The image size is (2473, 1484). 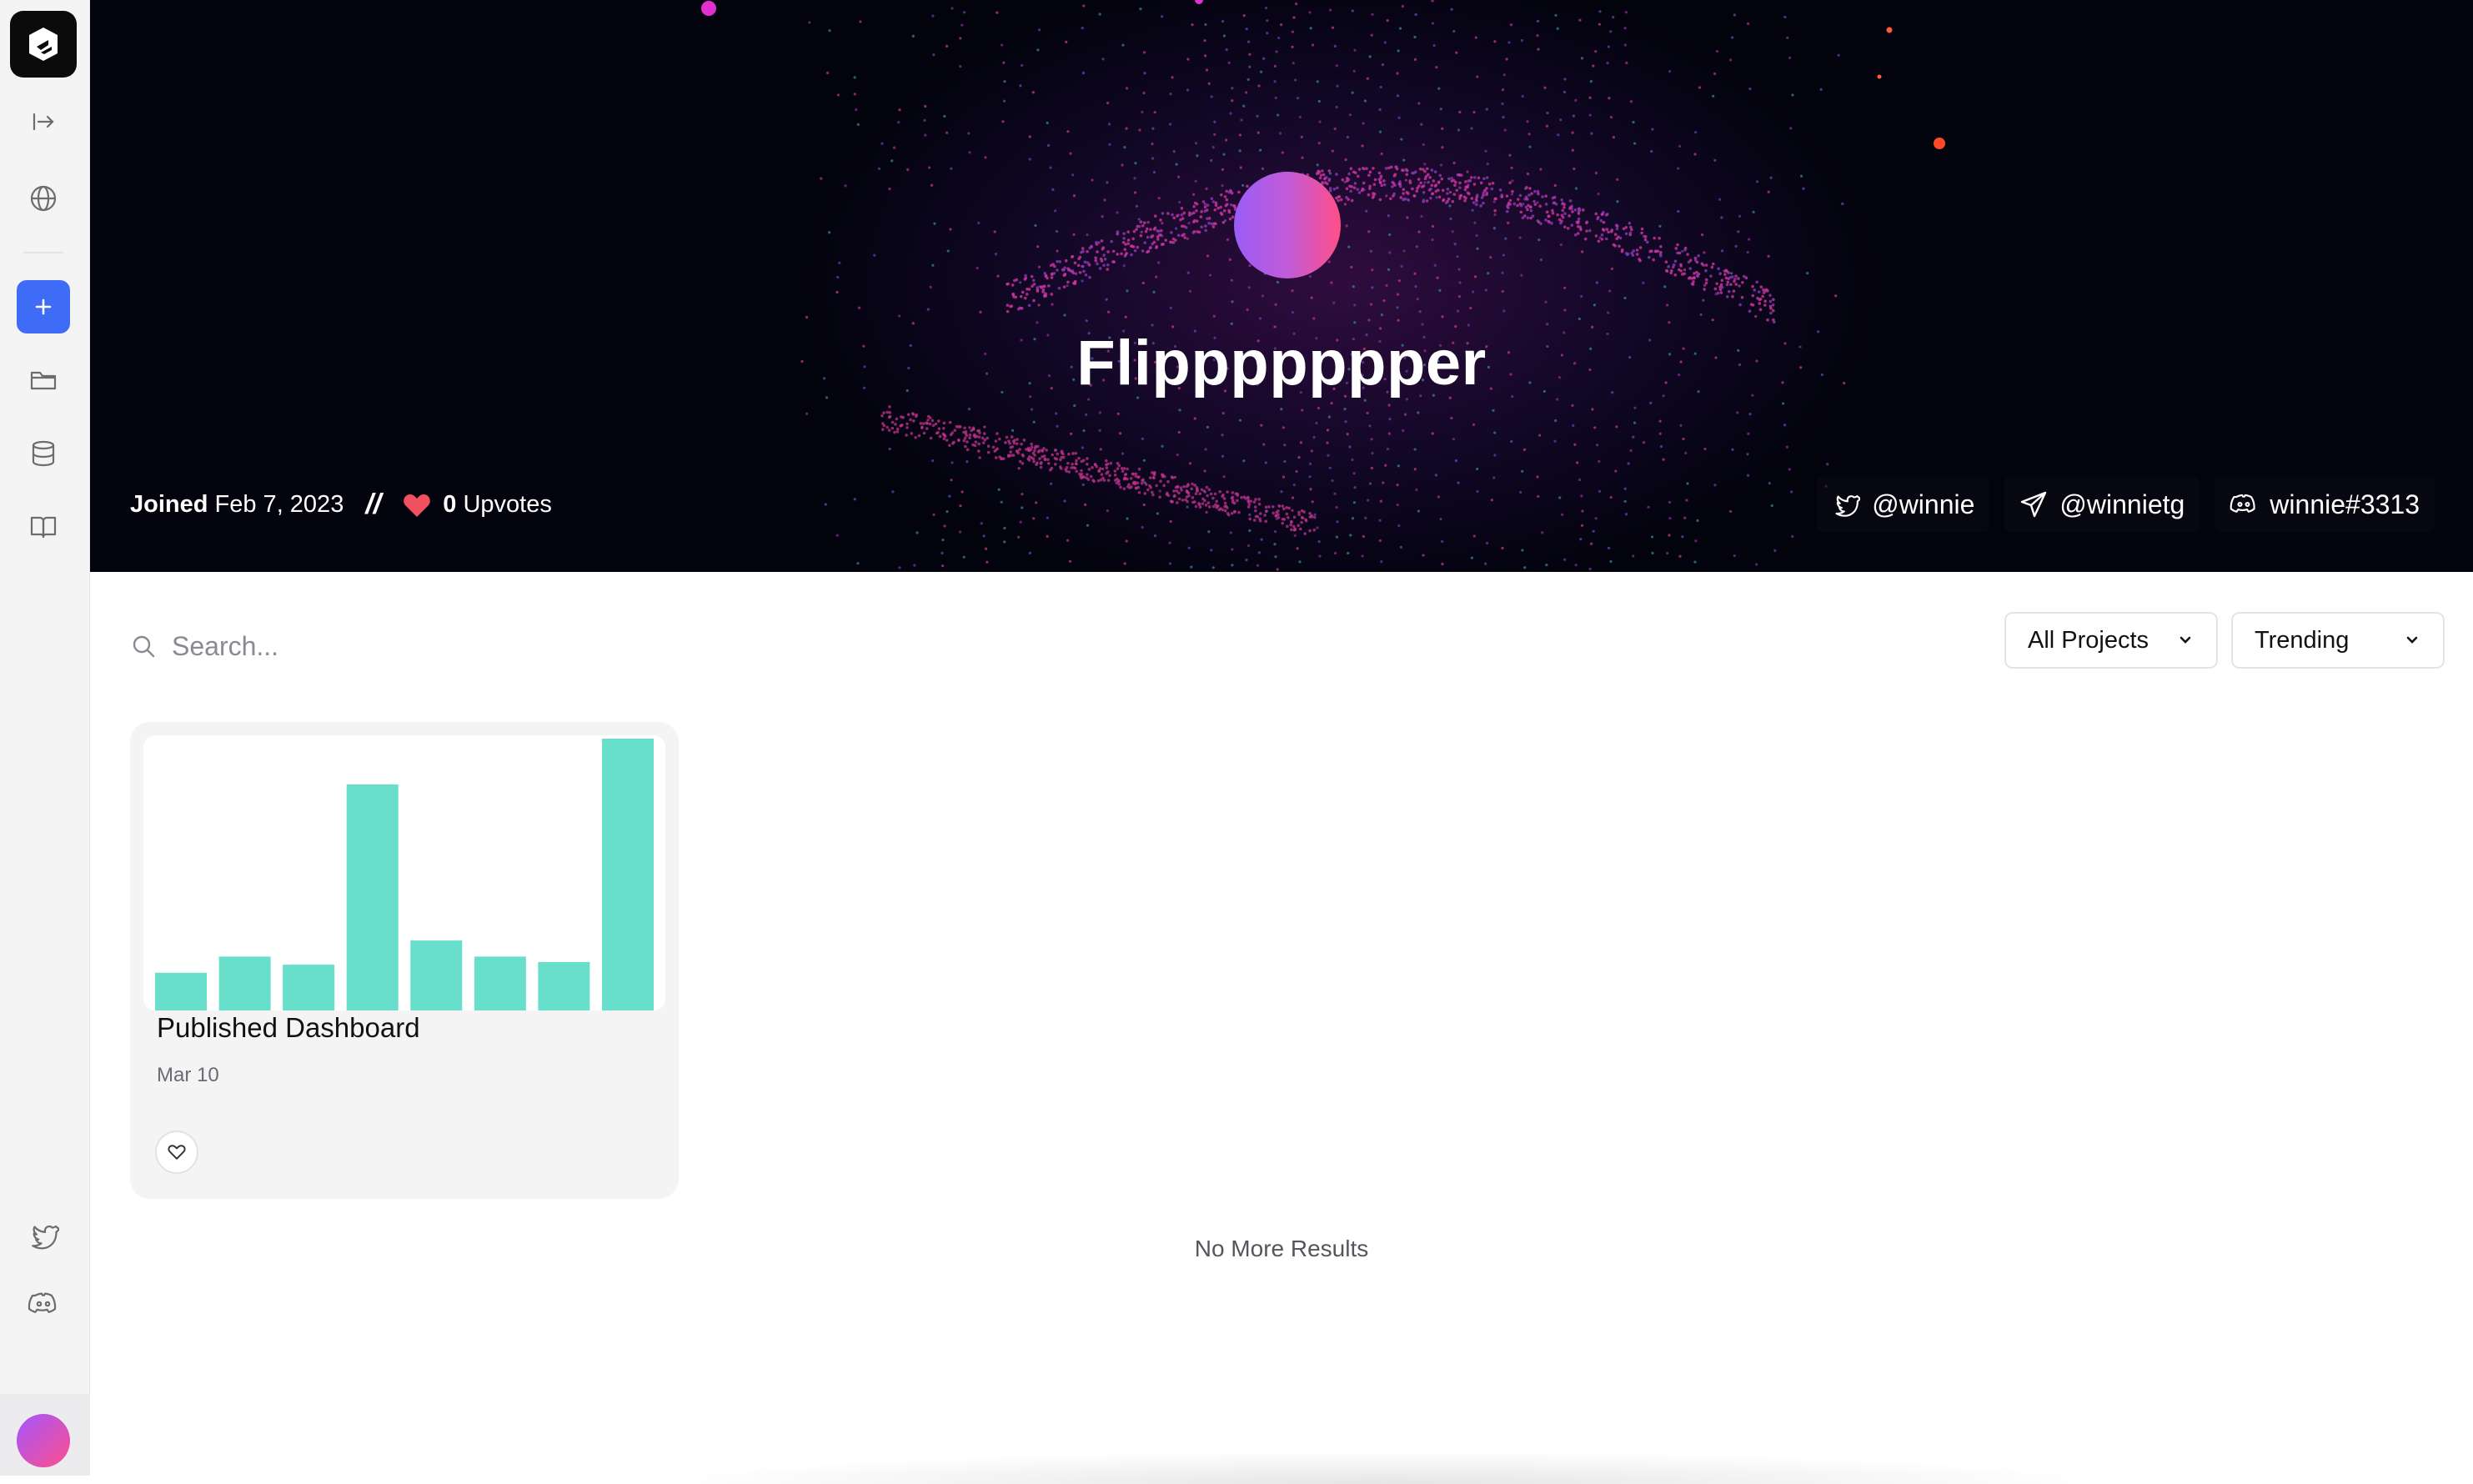 What do you see at coordinates (2345, 504) in the screenshot?
I see `discord-handle: winnie#3313` at bounding box center [2345, 504].